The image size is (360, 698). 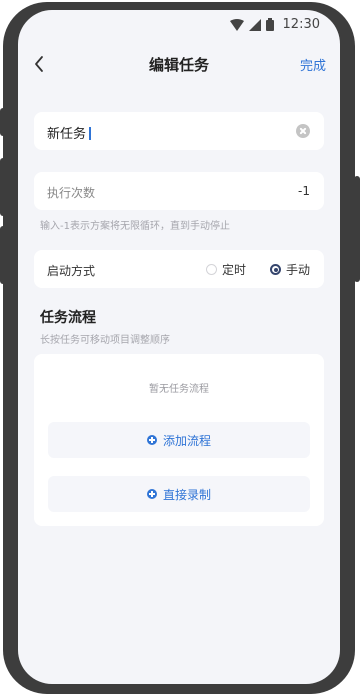 What do you see at coordinates (69, 132) in the screenshot?
I see `task-name-input: 新任务` at bounding box center [69, 132].